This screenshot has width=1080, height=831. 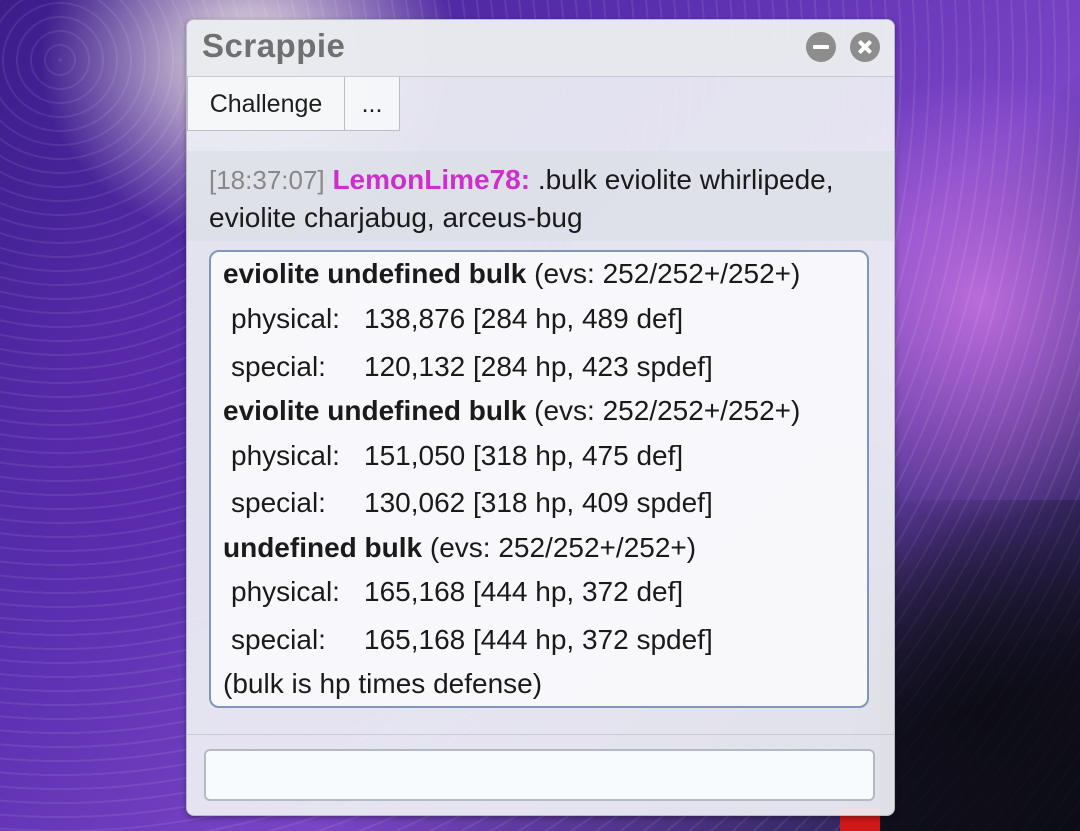 What do you see at coordinates (865, 47) in the screenshot?
I see `close-icon` at bounding box center [865, 47].